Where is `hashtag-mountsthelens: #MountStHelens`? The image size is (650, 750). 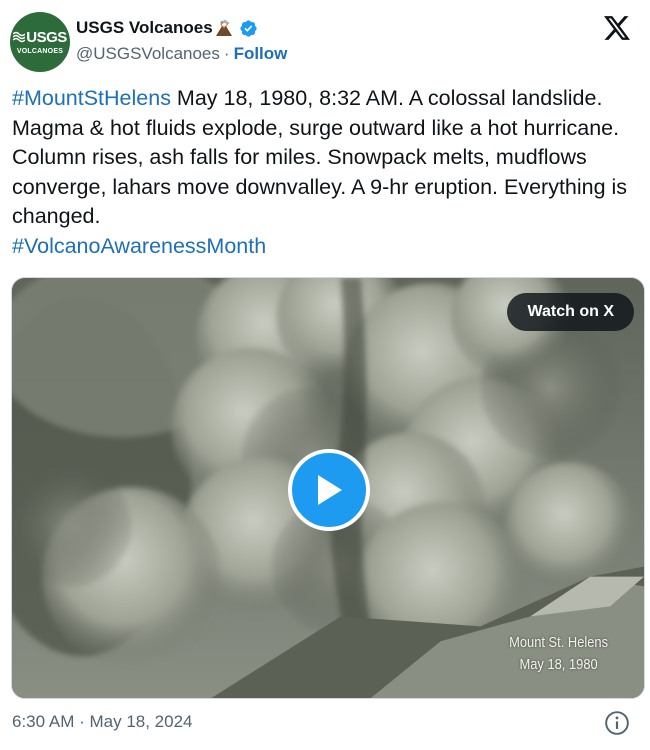 hashtag-mountsthelens: #MountStHelens is located at coordinates (91, 98).